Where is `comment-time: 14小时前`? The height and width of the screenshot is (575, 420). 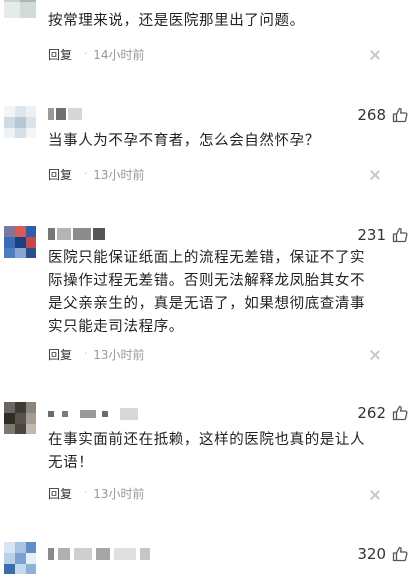
comment-time: 14小时前 is located at coordinates (119, 55).